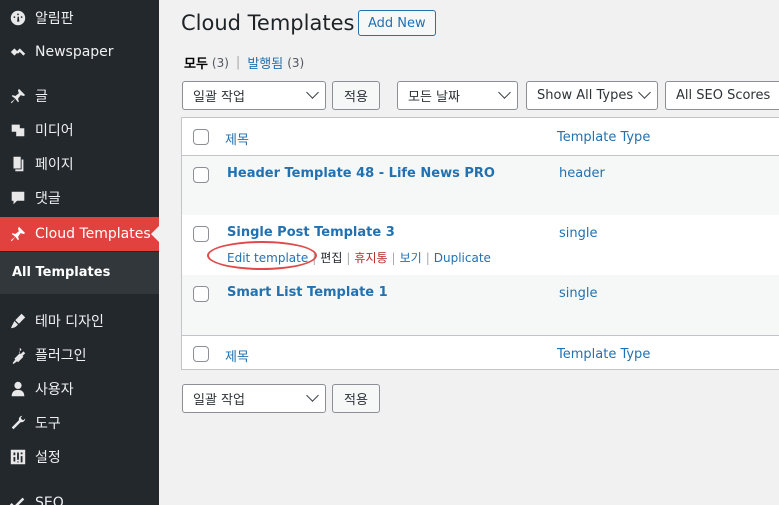  Describe the element at coordinates (79, 457) in the screenshot. I see `menu-item-settings: 설정` at that location.